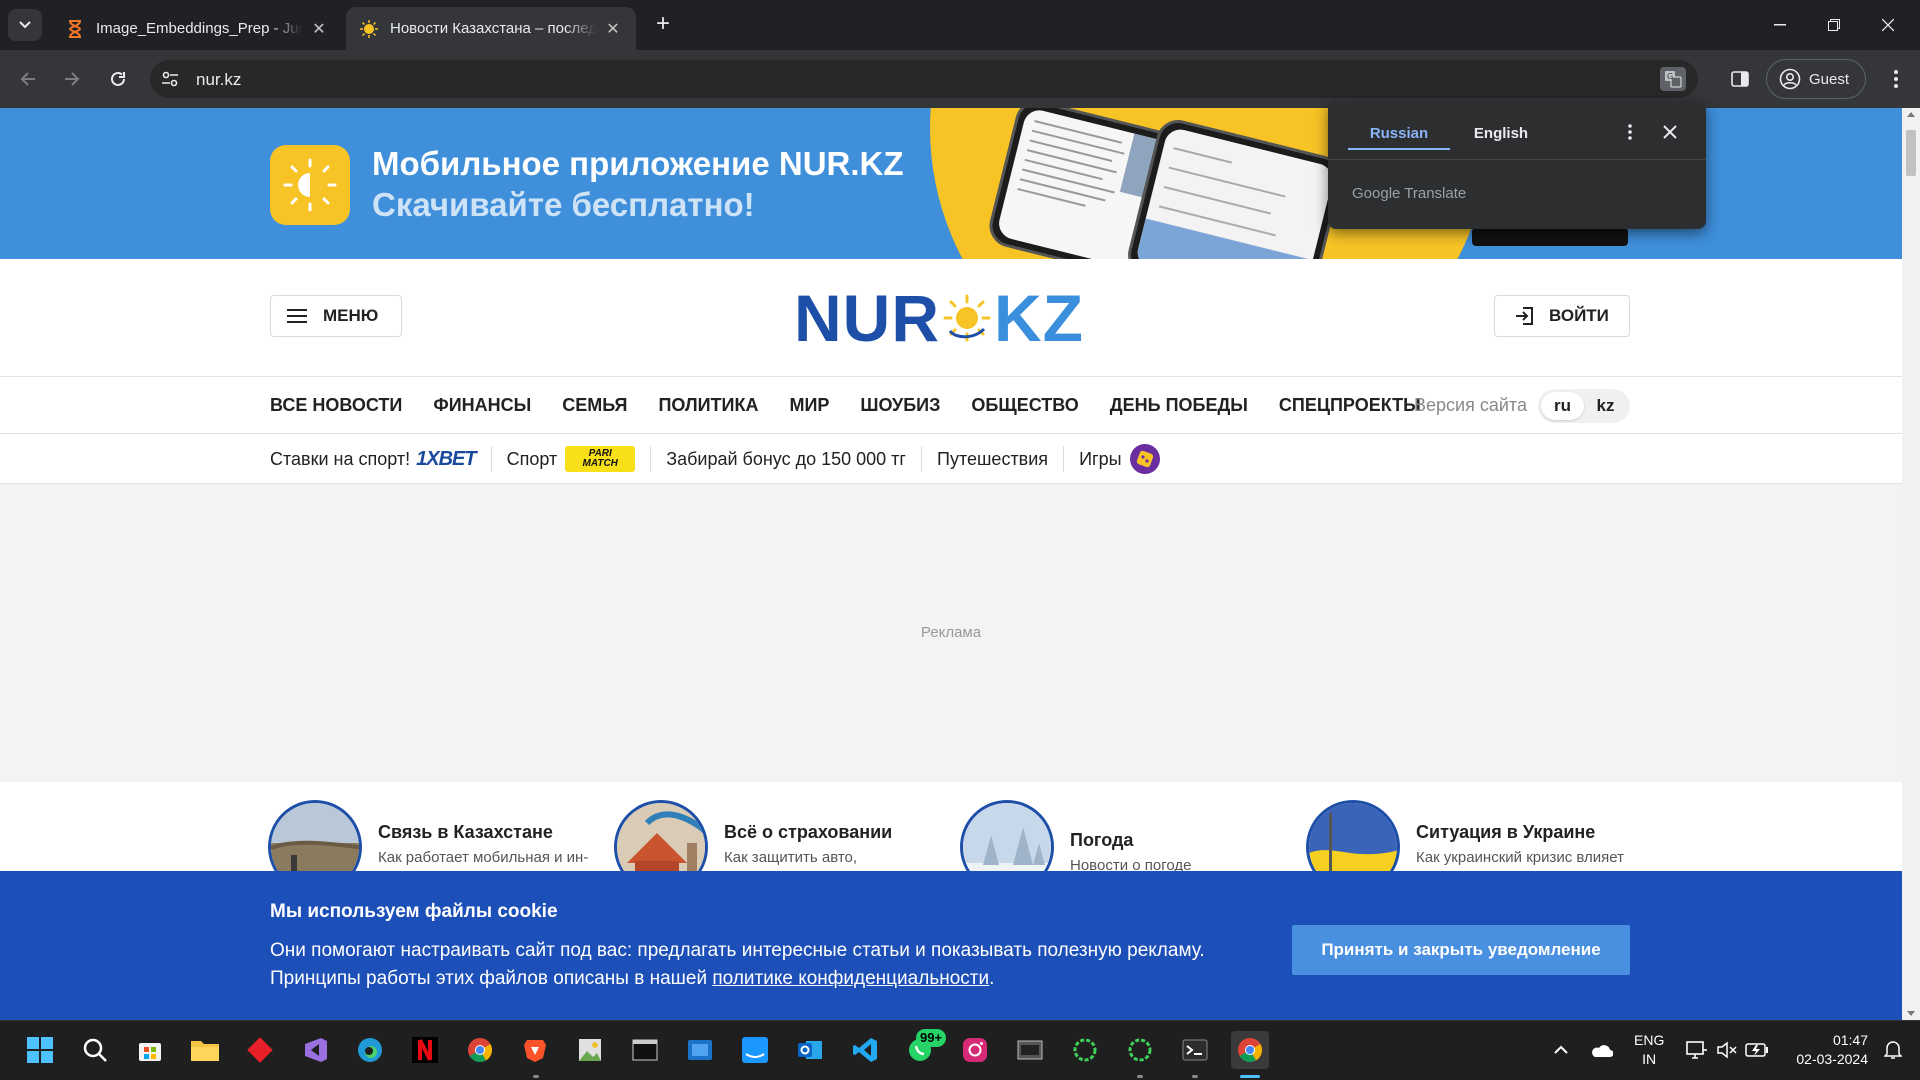 Image resolution: width=1920 pixels, height=1080 pixels. Describe the element at coordinates (1670, 132) in the screenshot. I see `translate-close-button` at that location.